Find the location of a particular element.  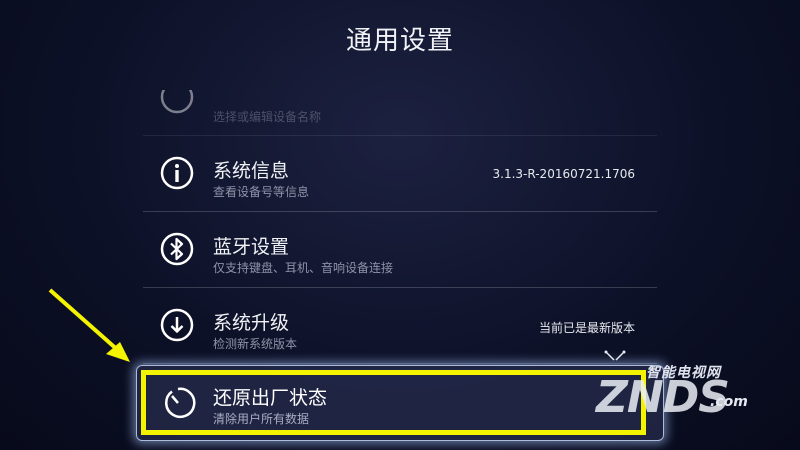

list-item-bluetooth: 蓝牙设置 仅支持键盘、耳机、音响设备连接 is located at coordinates (400, 250).